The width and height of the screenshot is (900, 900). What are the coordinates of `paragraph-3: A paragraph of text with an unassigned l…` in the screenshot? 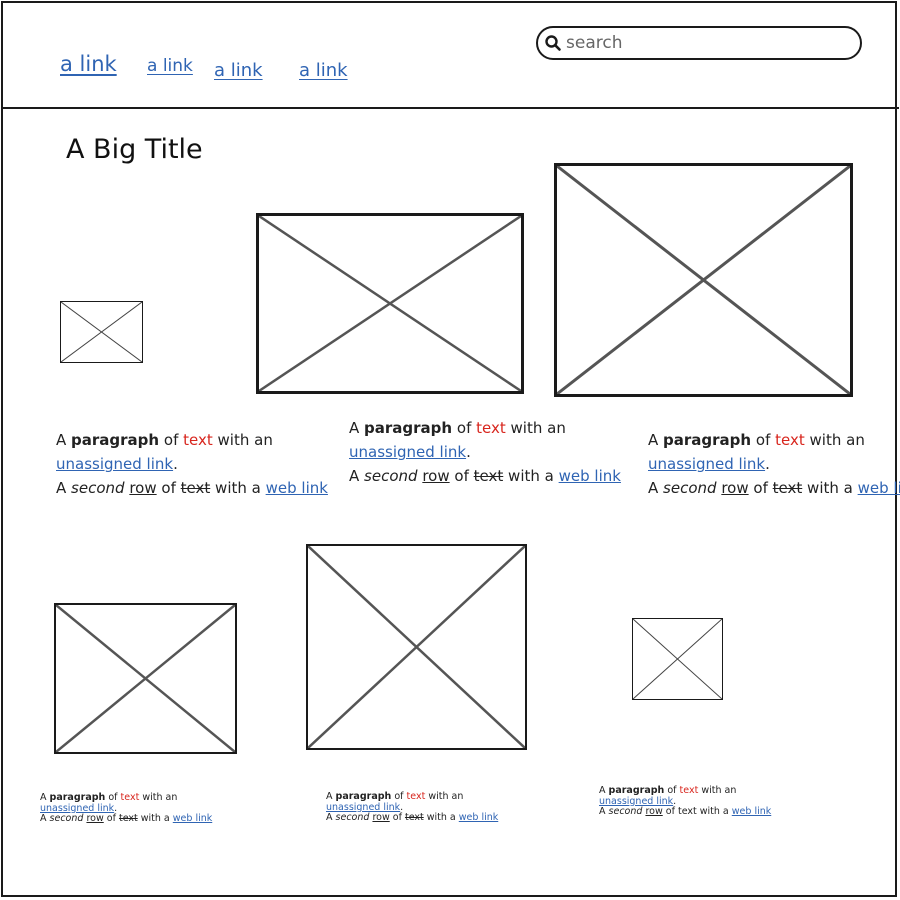 It's located at (774, 464).